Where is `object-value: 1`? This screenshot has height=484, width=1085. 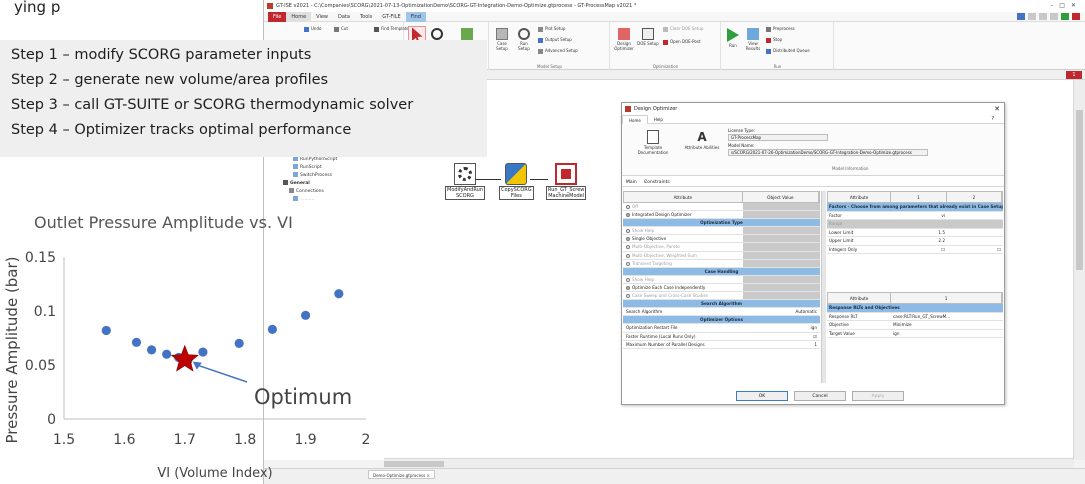
object-value: 1 is located at coordinates (781, 344).